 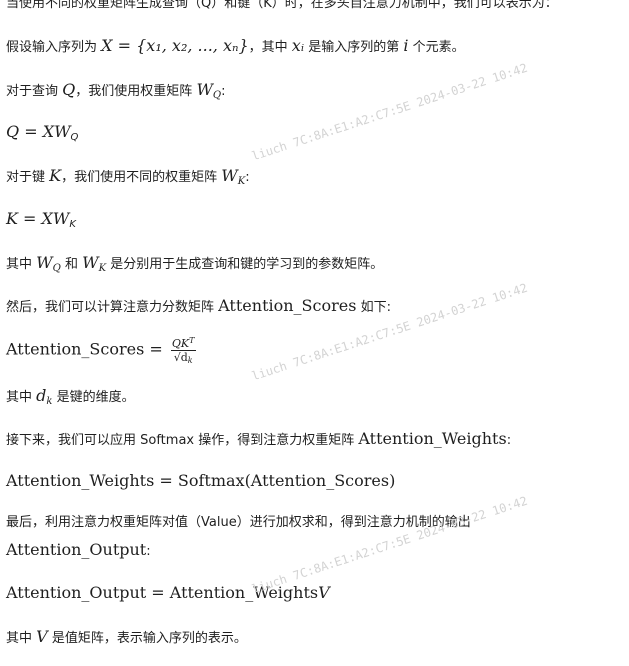 What do you see at coordinates (55, 175) in the screenshot?
I see `math-k: K` at bounding box center [55, 175].